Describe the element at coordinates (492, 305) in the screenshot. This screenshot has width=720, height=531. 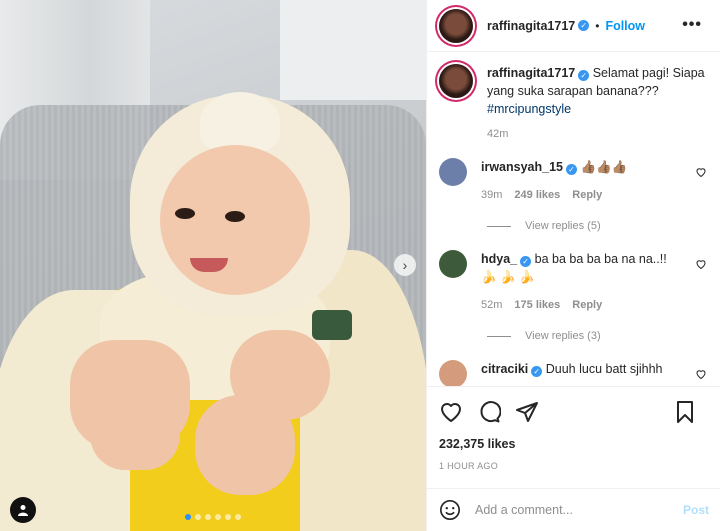
I see `comment-time: 52m` at that location.